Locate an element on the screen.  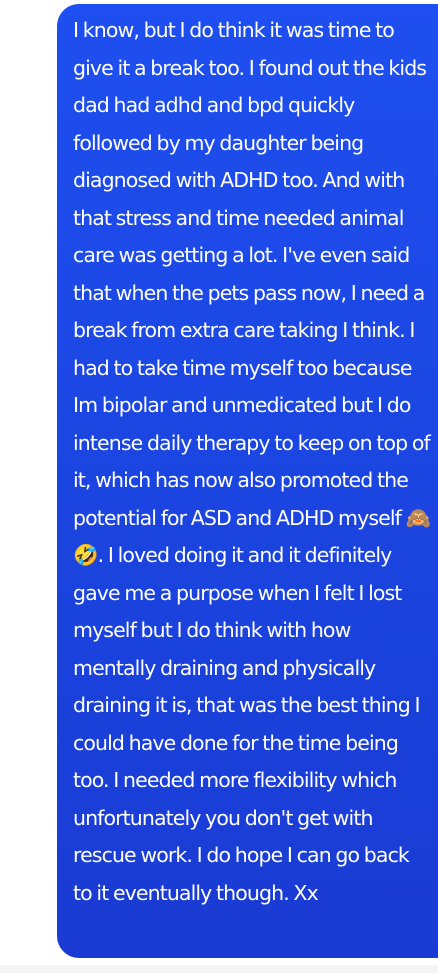
bottom-edge is located at coordinates (219, 969).